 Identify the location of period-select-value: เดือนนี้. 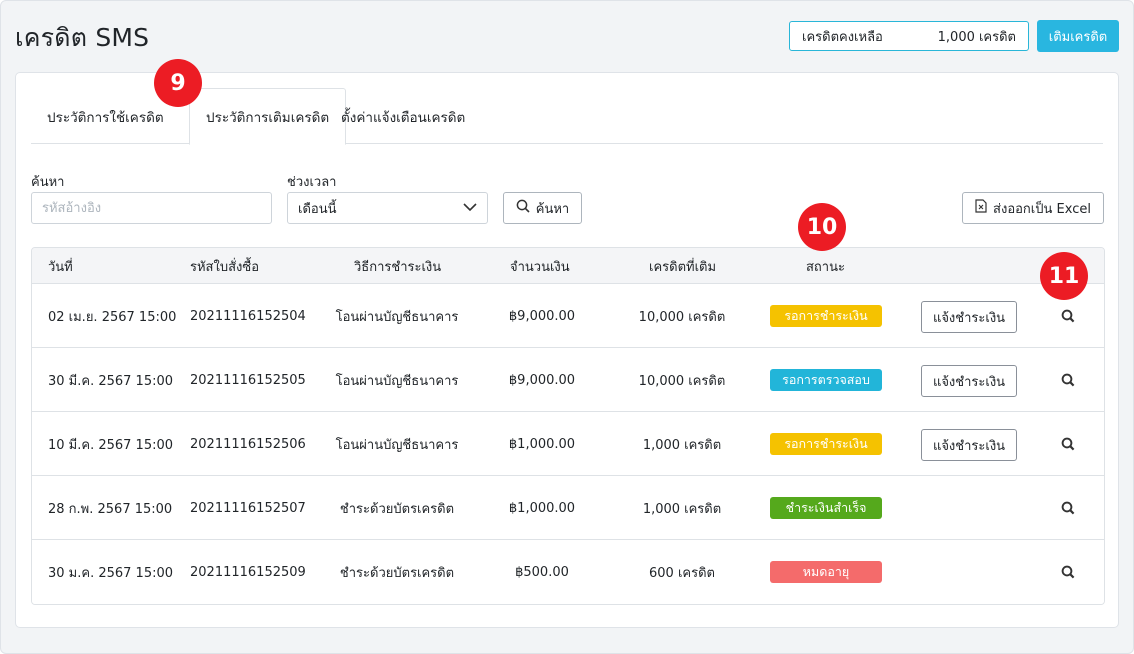
(317, 209).